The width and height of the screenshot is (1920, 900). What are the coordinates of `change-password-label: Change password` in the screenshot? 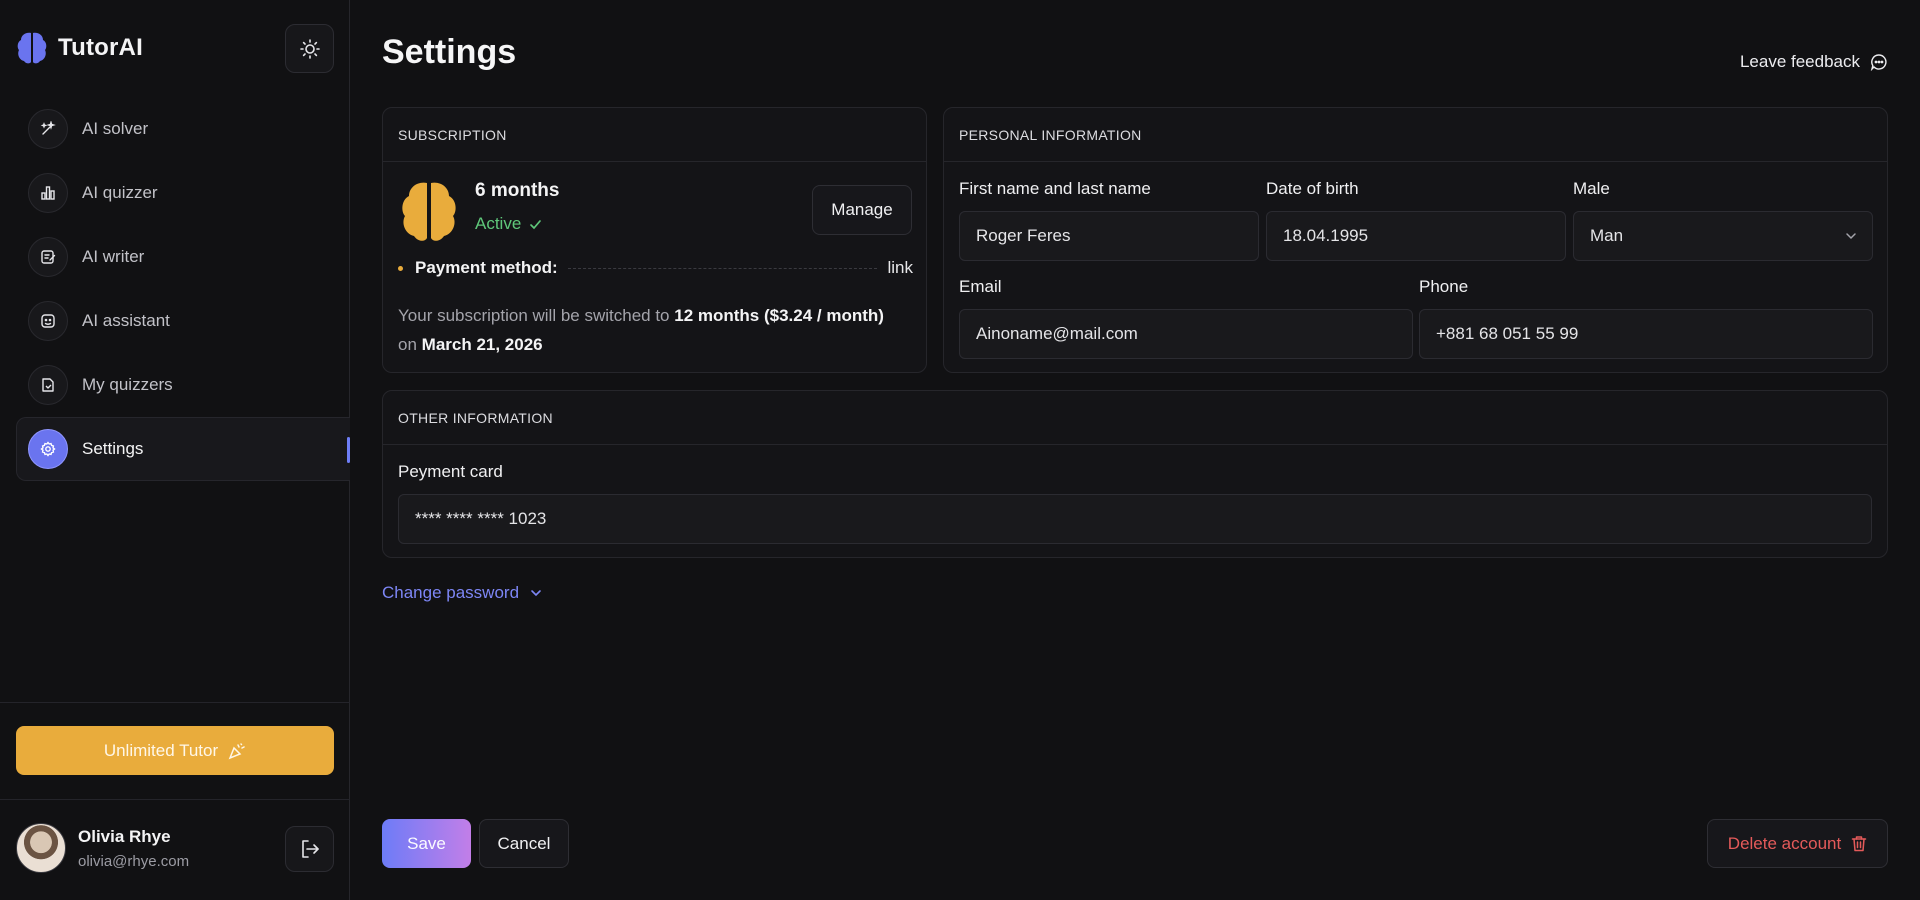 It's located at (451, 592).